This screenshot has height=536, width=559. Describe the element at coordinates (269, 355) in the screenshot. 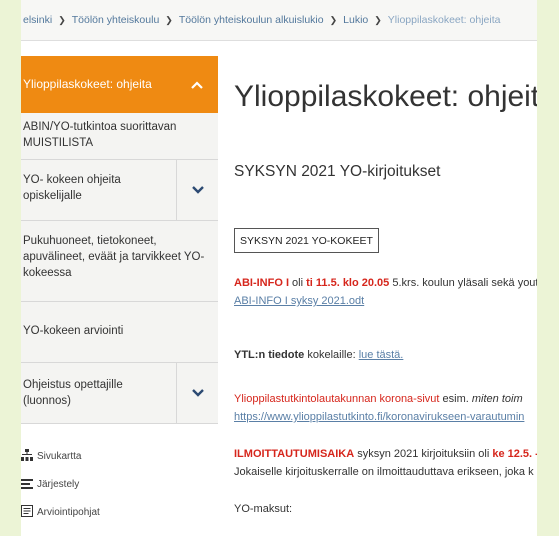

I see `ytl-label: YTL:n tiedote` at that location.